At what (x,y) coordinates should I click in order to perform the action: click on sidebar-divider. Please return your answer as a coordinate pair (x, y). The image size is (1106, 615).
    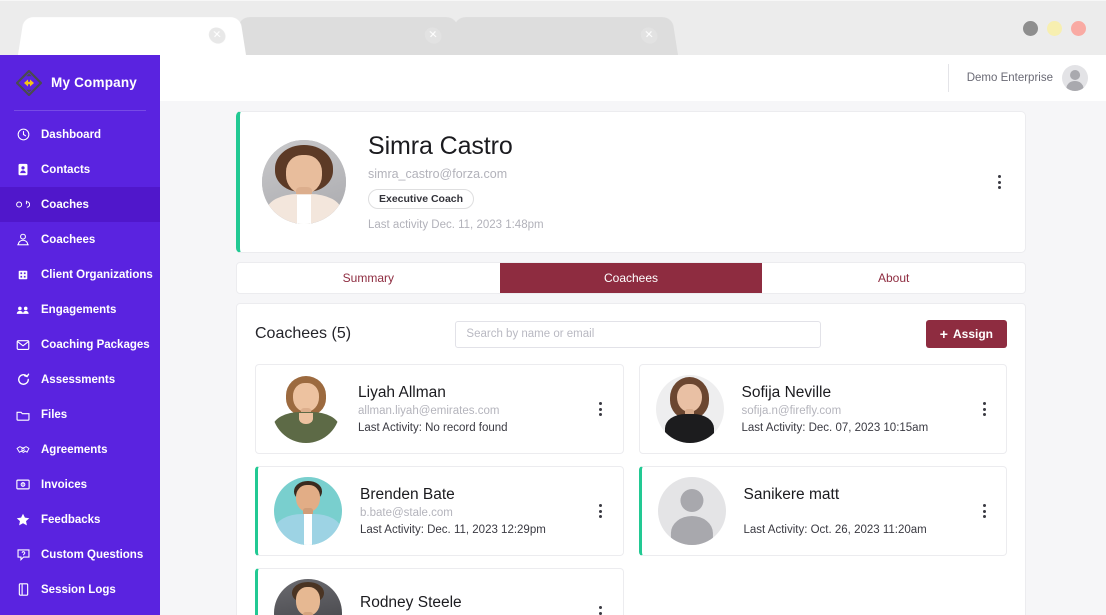
    Looking at the image, I should click on (80, 110).